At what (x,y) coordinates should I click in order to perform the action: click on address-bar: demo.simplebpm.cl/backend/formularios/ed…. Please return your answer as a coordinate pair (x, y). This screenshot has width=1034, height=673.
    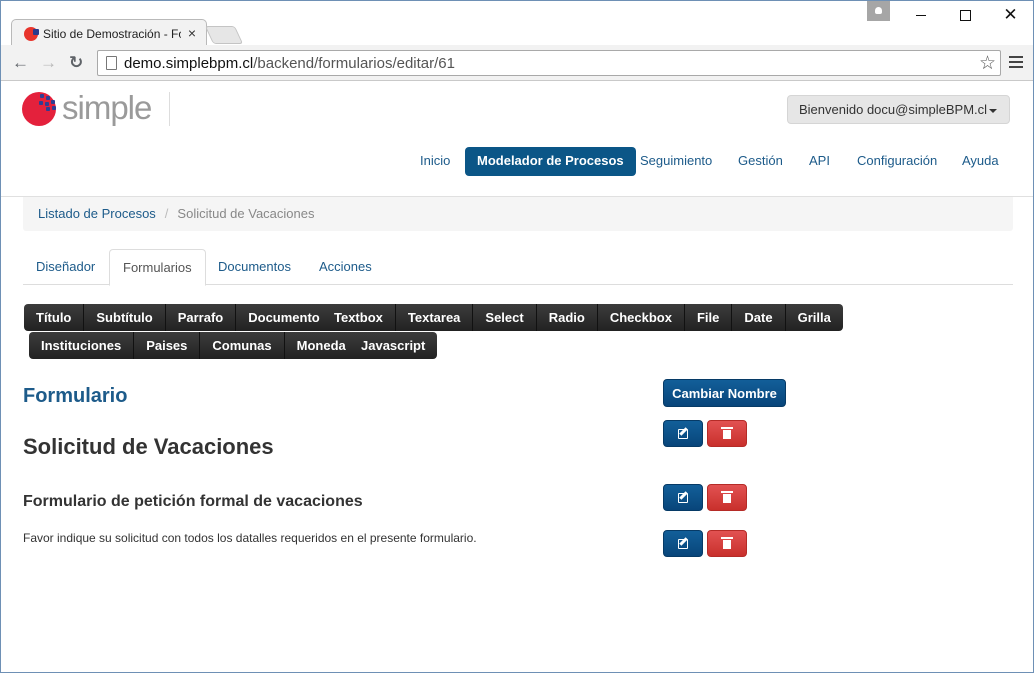
    Looking at the image, I should click on (549, 63).